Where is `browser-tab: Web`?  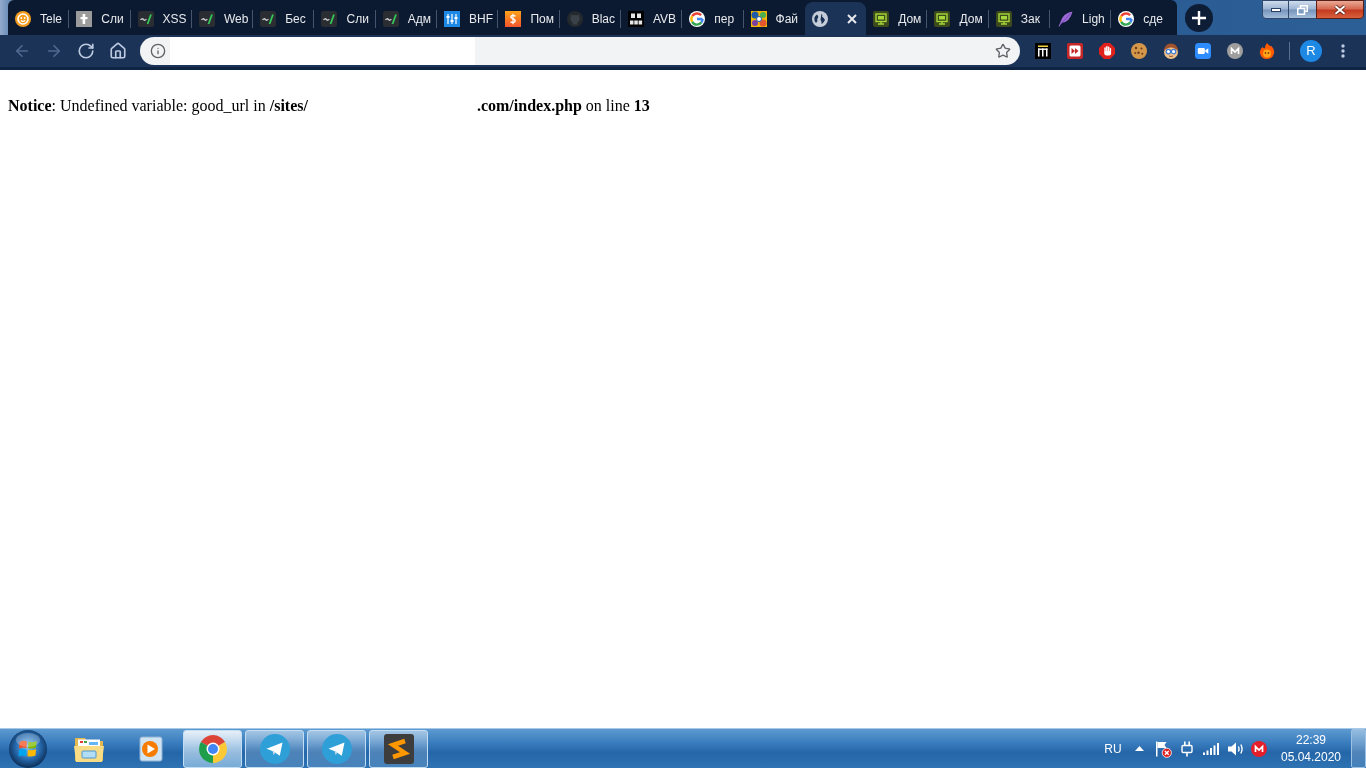
browser-tab: Web is located at coordinates (222, 18).